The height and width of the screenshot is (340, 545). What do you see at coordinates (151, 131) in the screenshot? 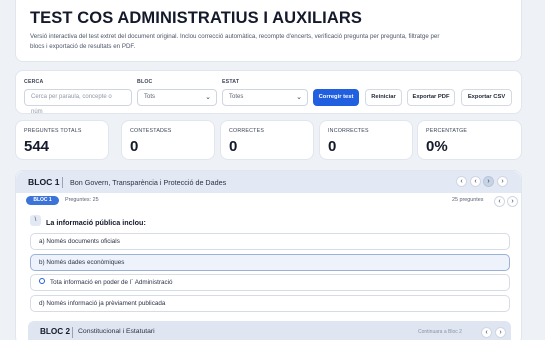
I see `stat-label: CONTESTADES` at bounding box center [151, 131].